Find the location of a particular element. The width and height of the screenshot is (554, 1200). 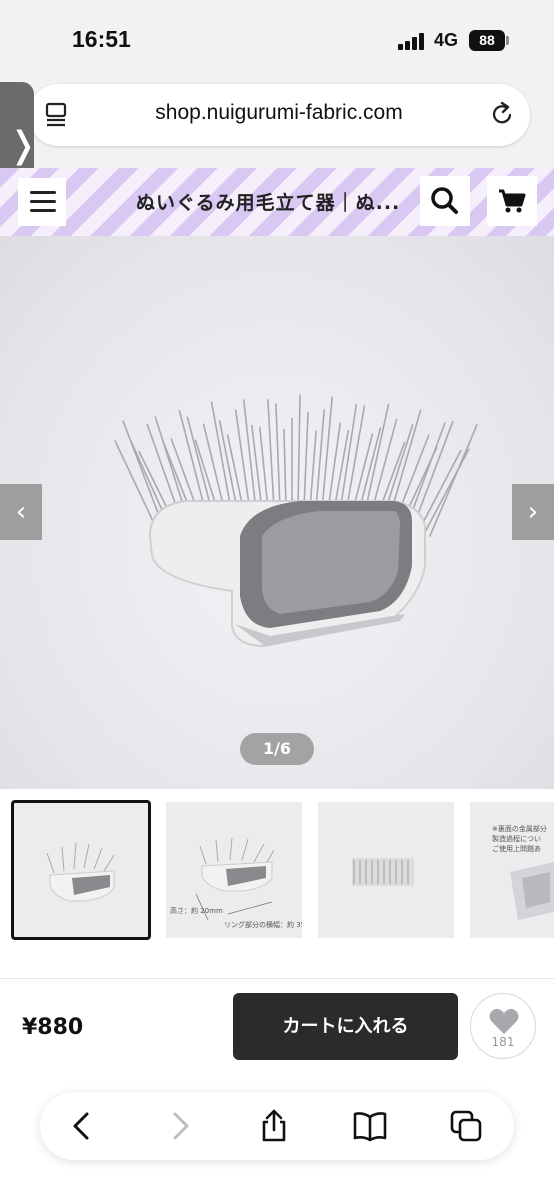

cart-button is located at coordinates (512, 201).